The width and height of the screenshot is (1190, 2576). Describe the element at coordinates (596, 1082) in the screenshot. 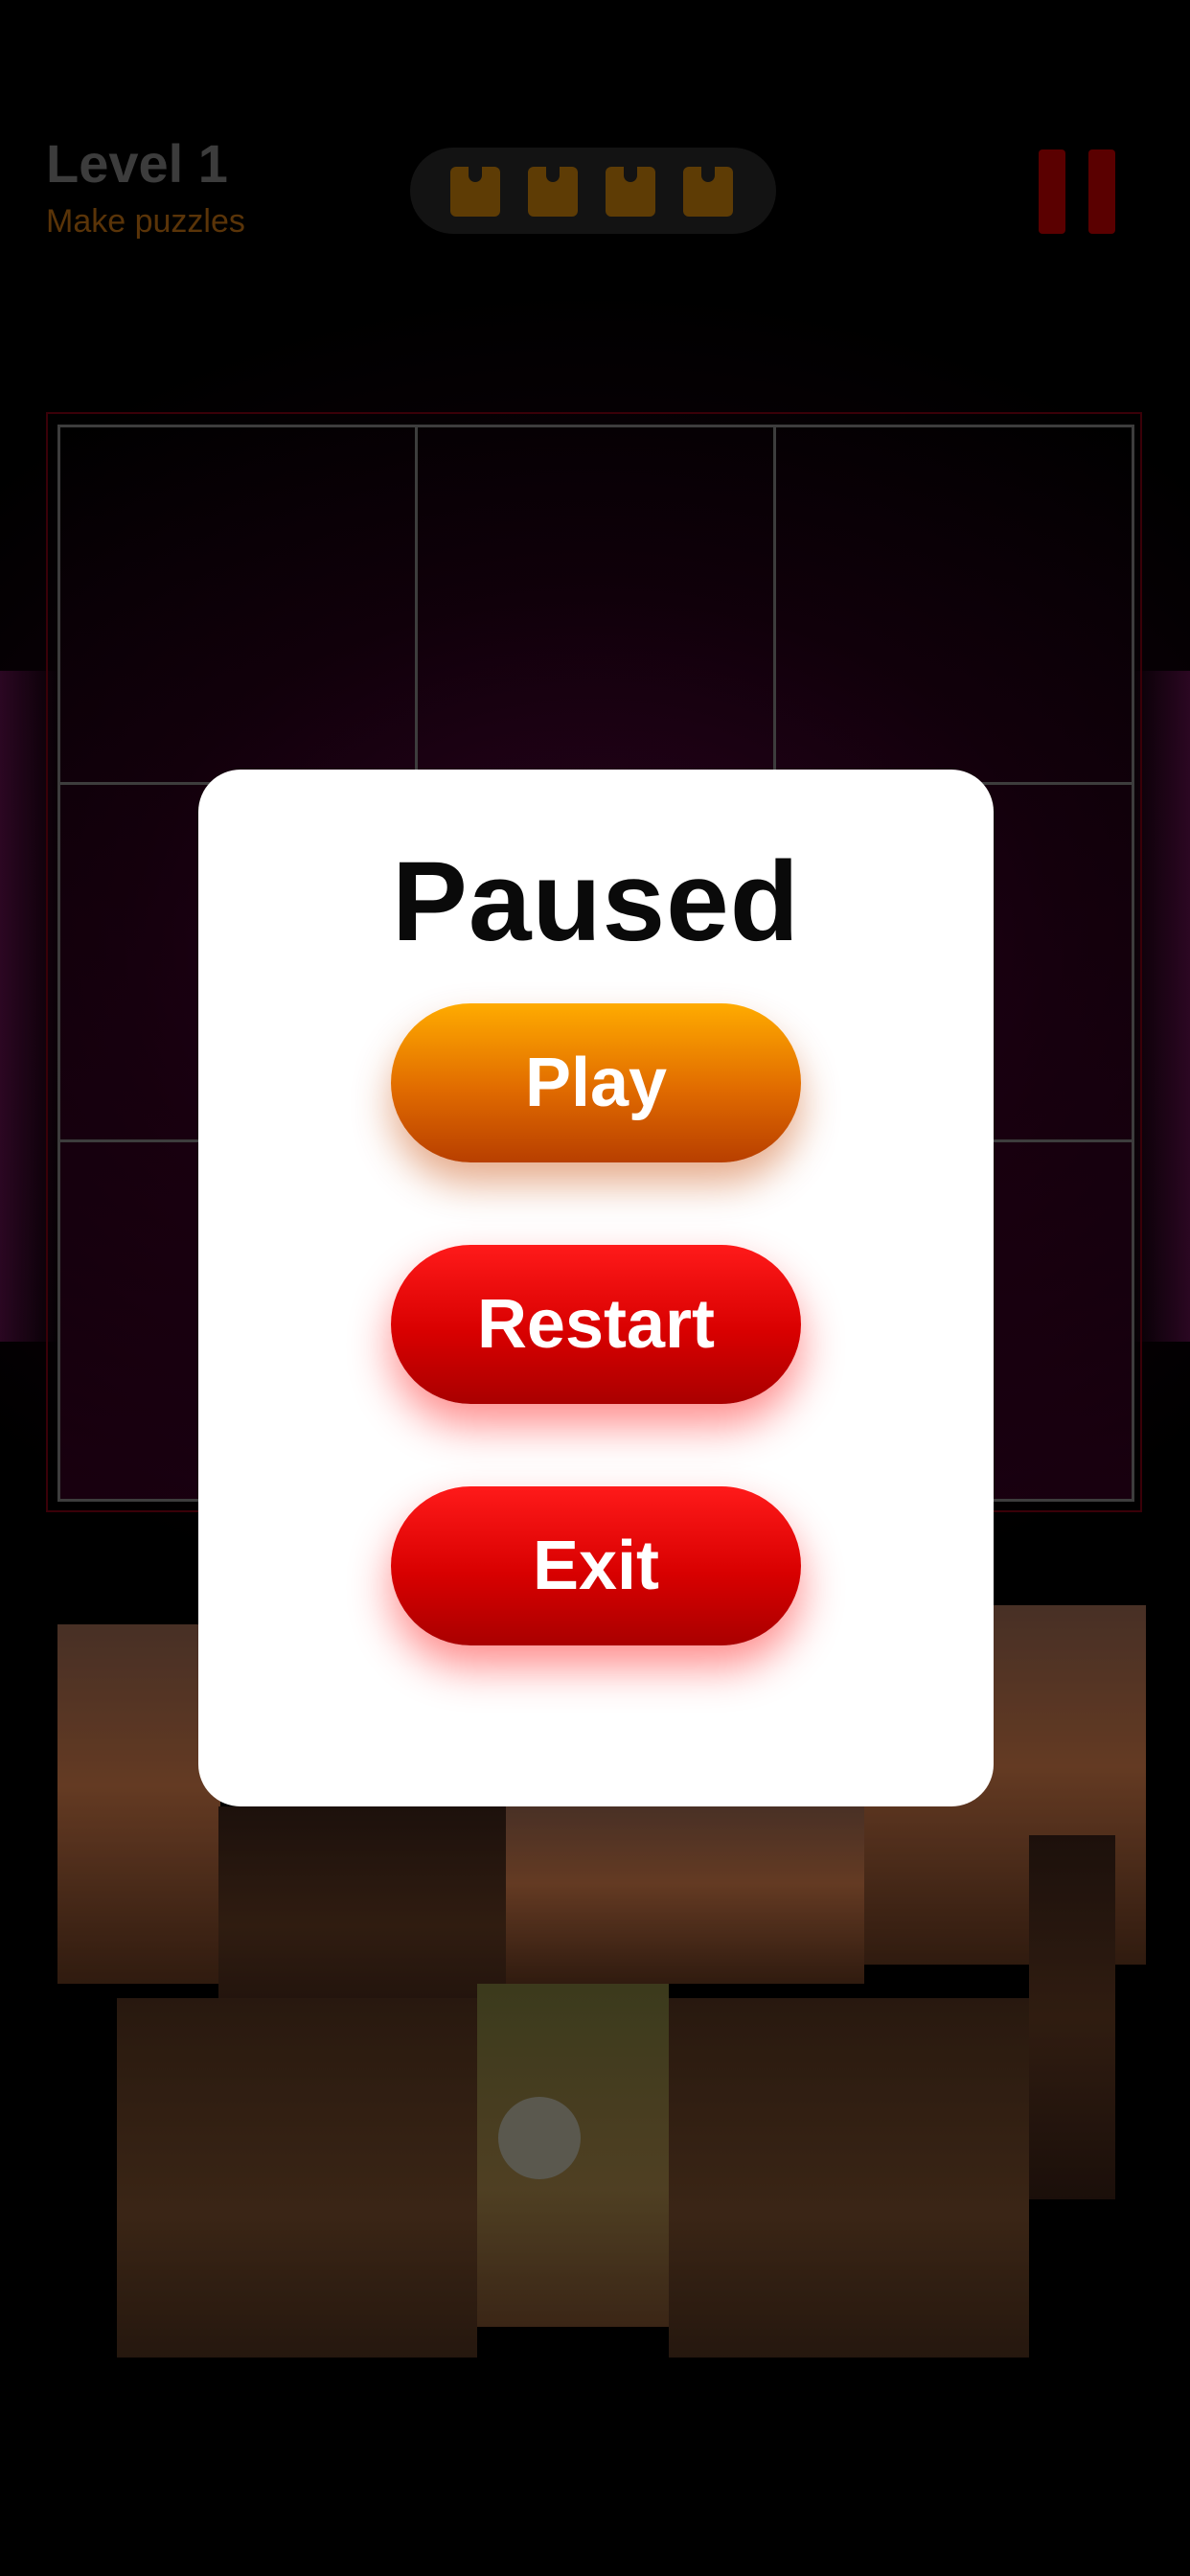

I see `play-button: Play` at that location.